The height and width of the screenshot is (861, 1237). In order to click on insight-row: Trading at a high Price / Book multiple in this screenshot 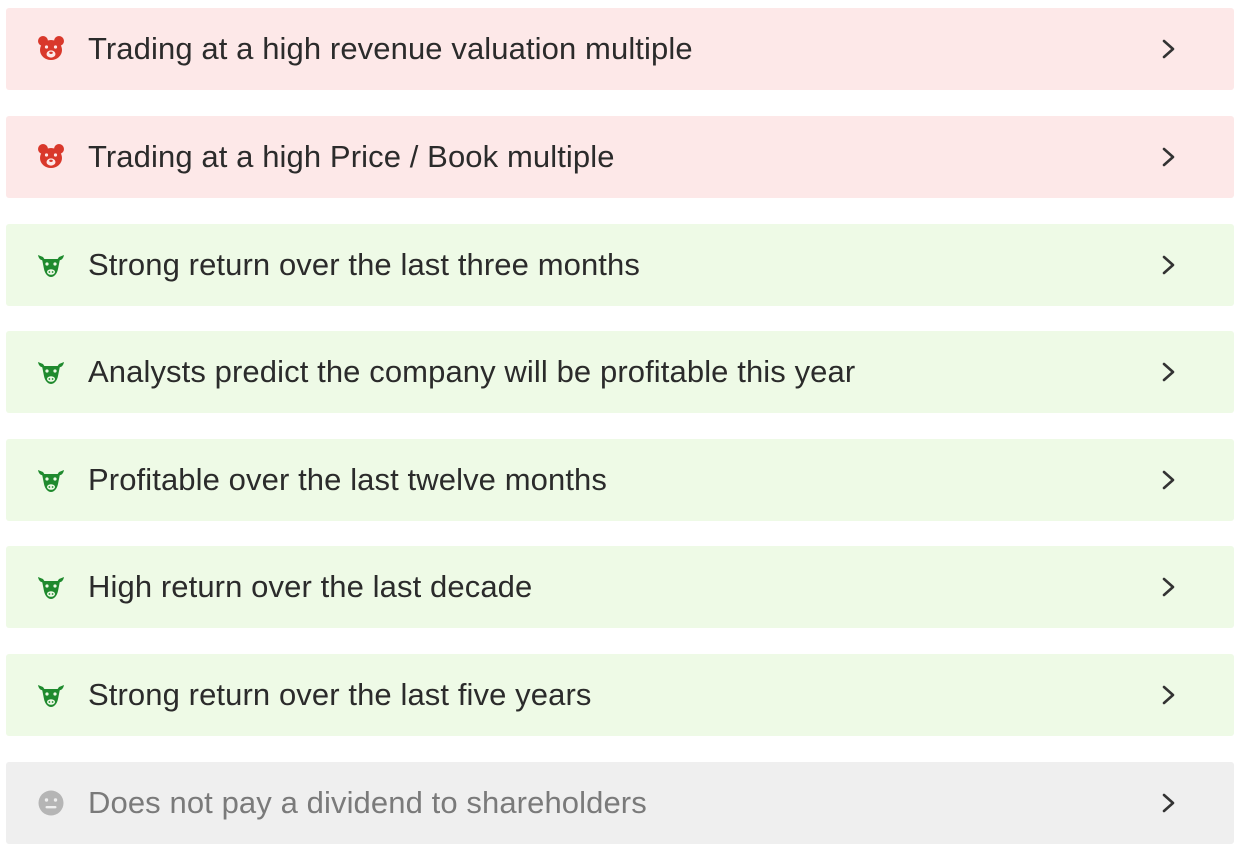, I will do `click(620, 157)`.